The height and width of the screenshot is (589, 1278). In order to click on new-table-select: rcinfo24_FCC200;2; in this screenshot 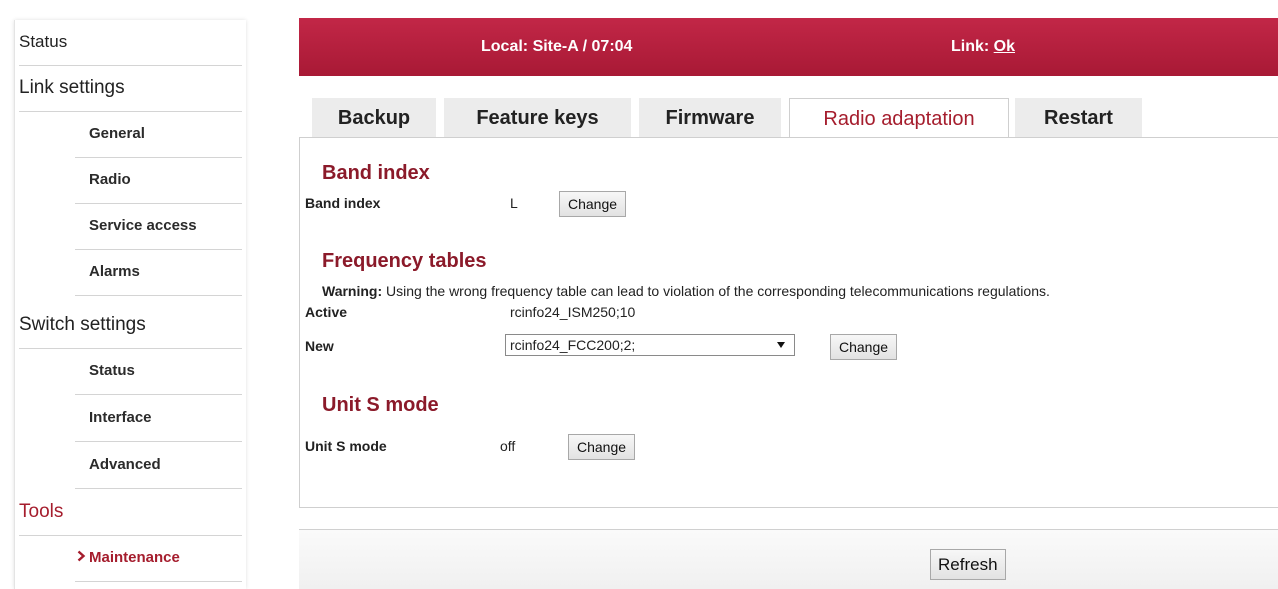, I will do `click(650, 345)`.